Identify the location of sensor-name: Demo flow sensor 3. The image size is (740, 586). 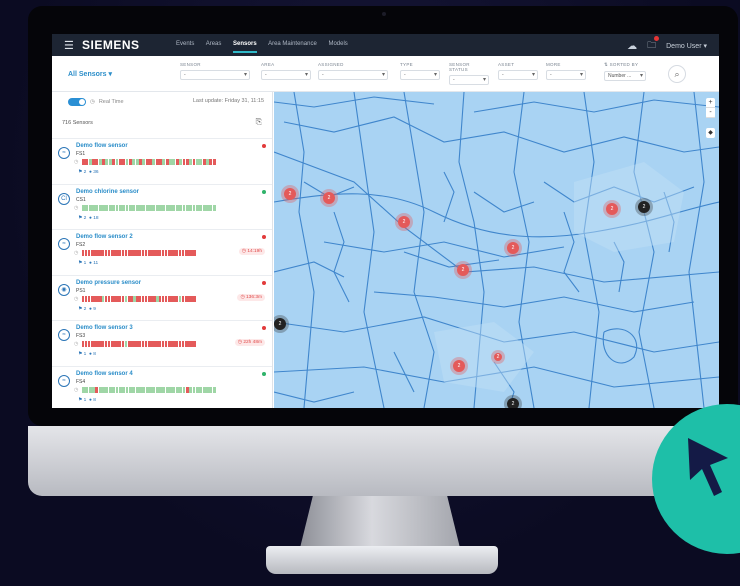
(104, 328).